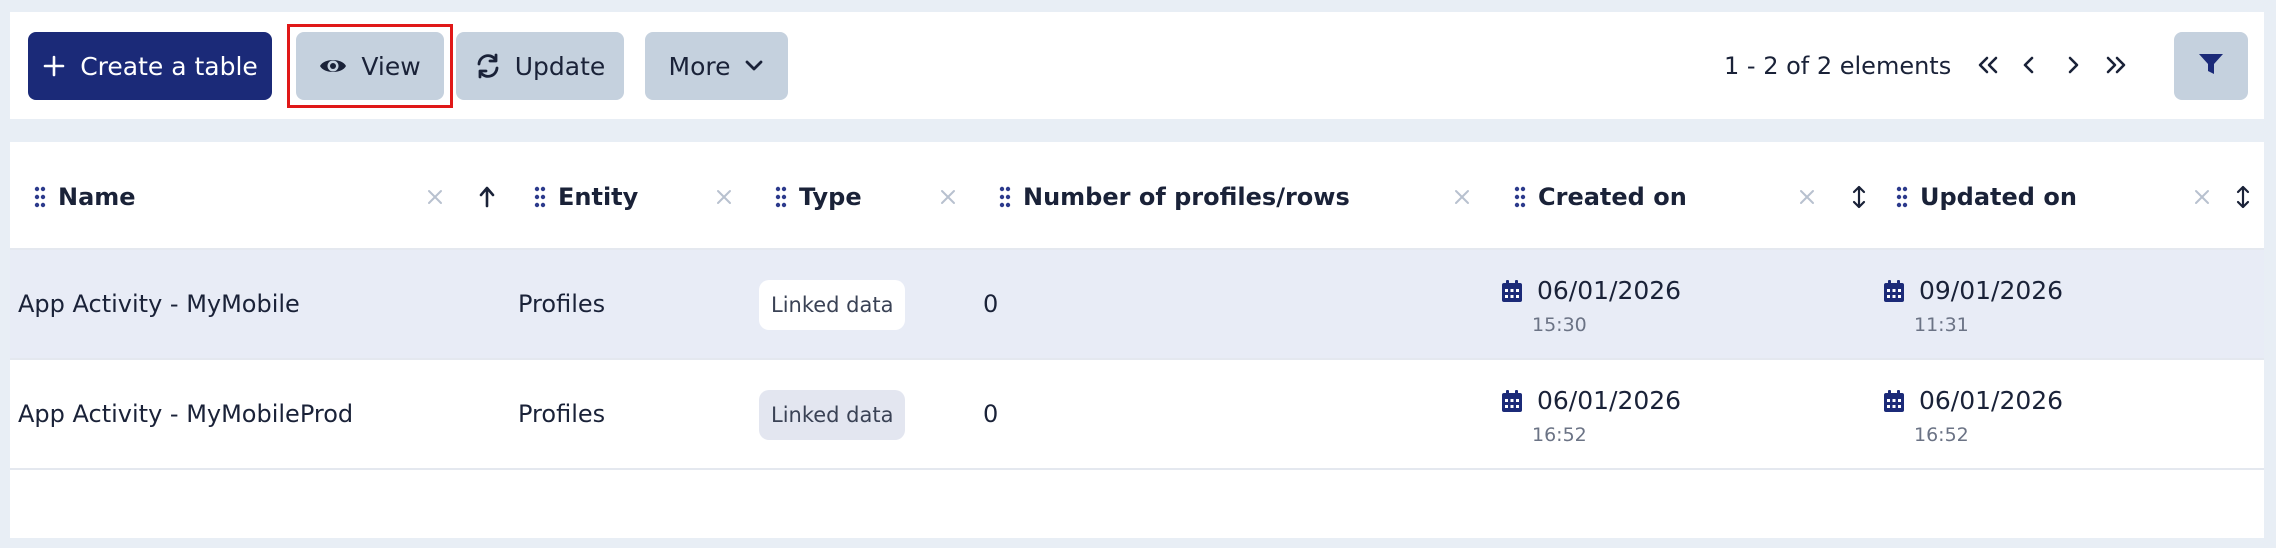 The image size is (2276, 548). What do you see at coordinates (186, 414) in the screenshot?
I see `cell-name: App Activity - MyMobileProd` at bounding box center [186, 414].